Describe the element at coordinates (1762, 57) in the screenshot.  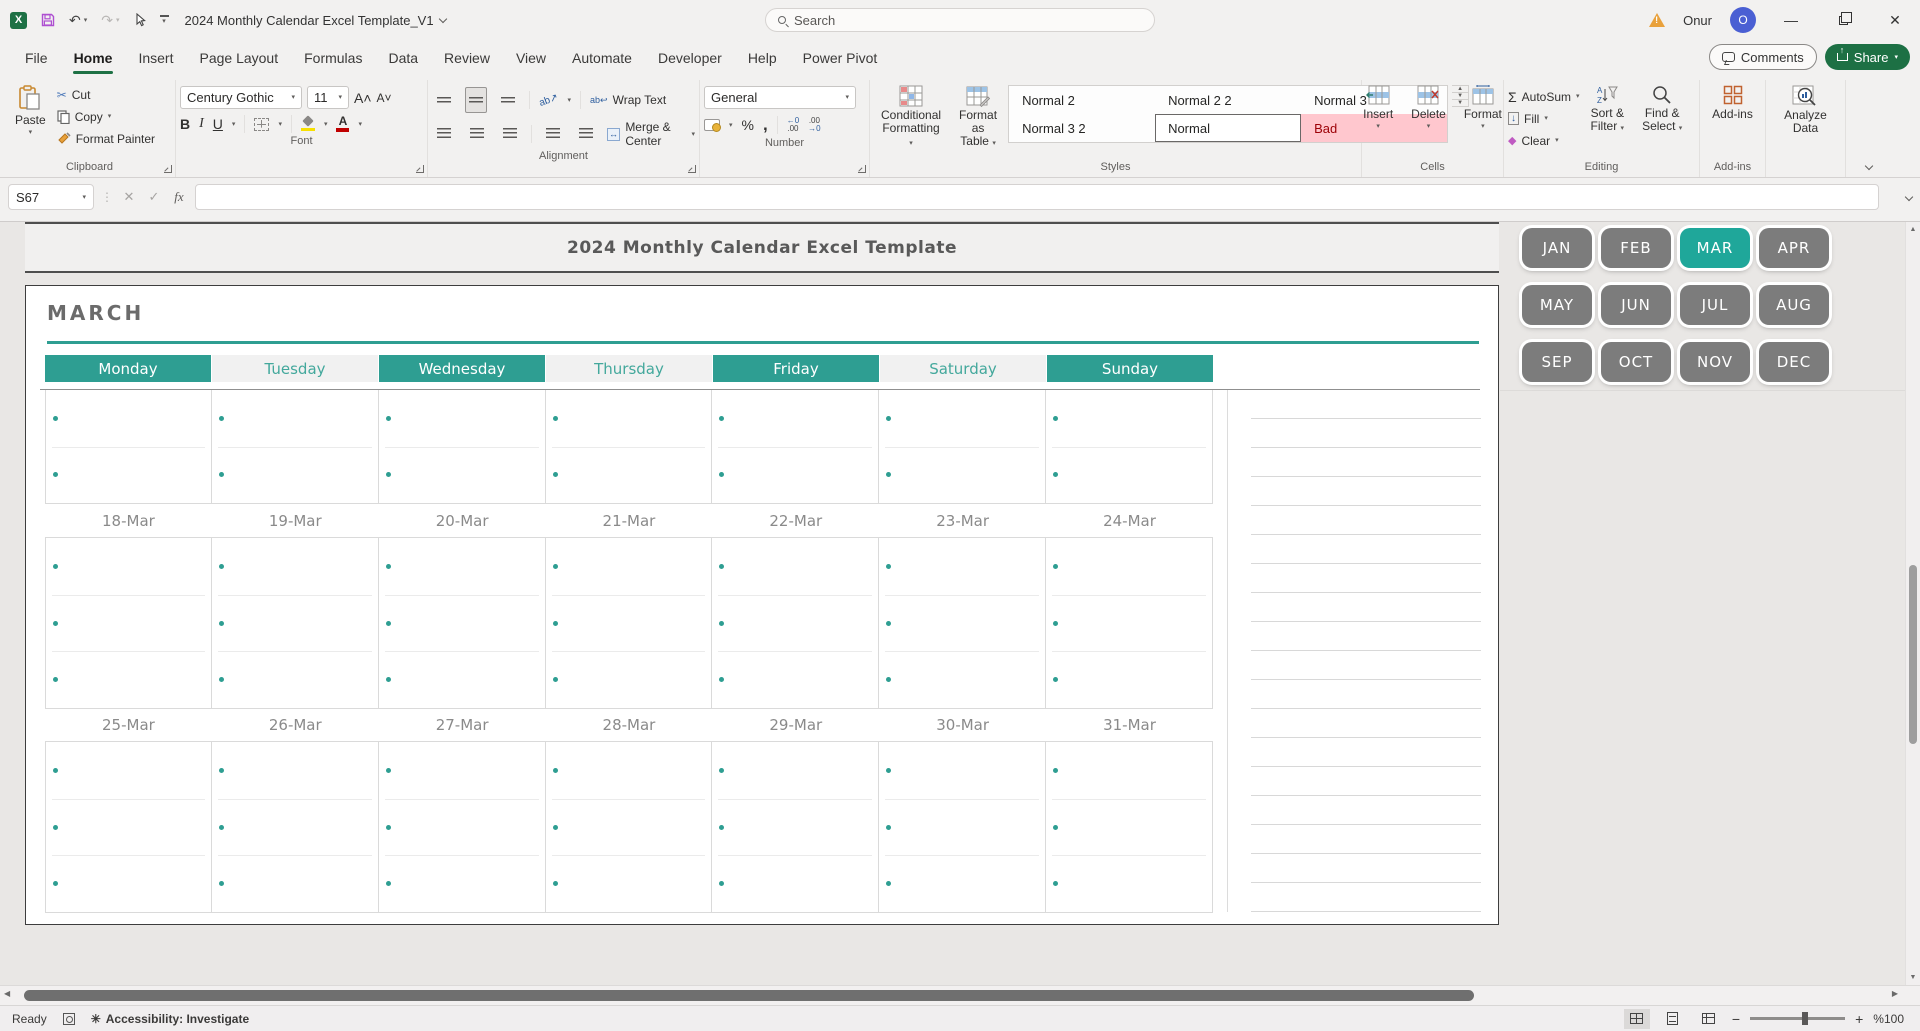
I see `comments-button: Comments` at that location.